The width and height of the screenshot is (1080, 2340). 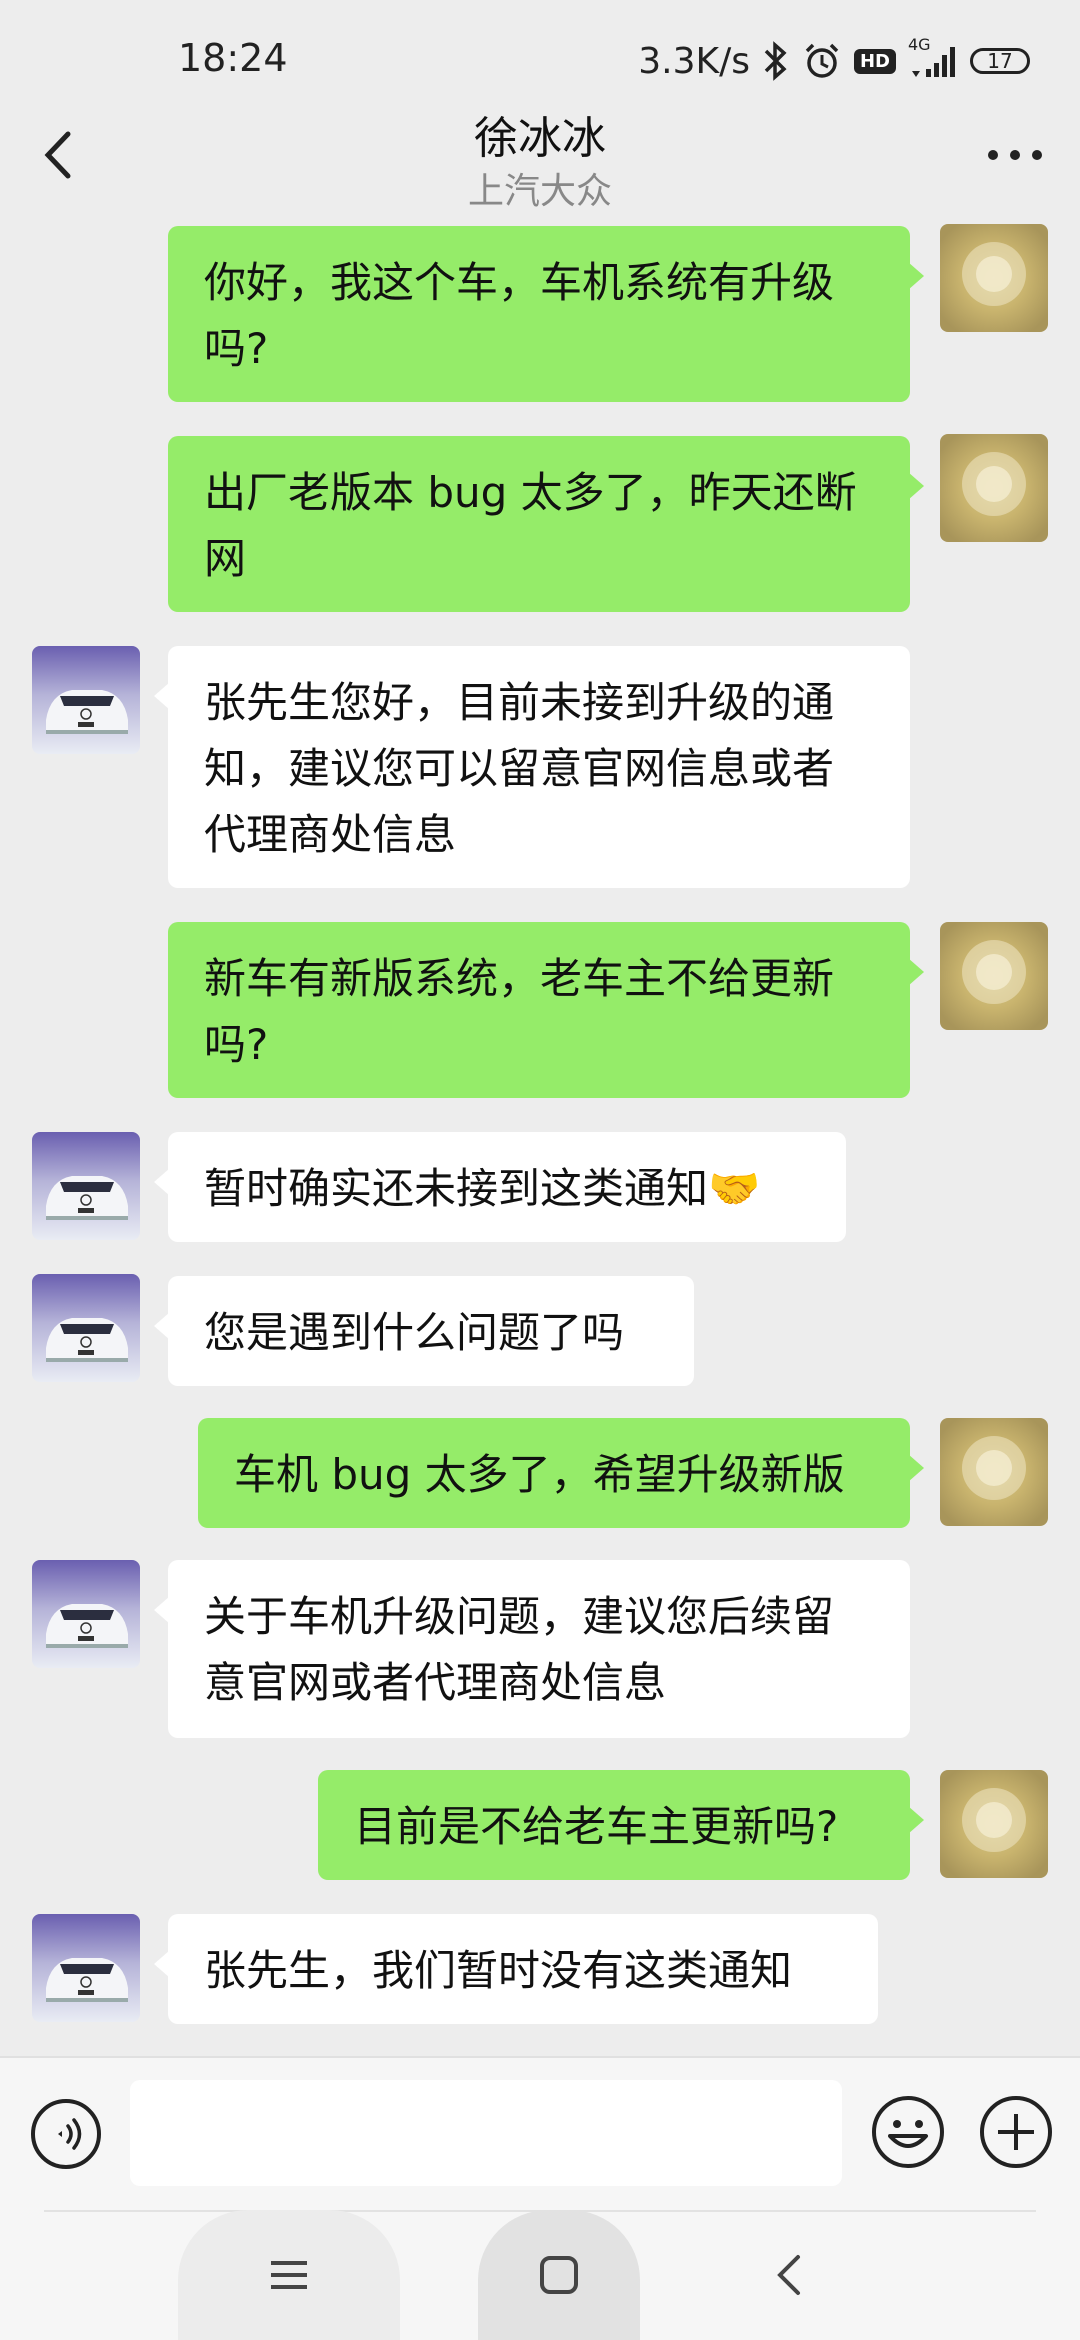 I want to click on voice-button, so click(x=66, y=2134).